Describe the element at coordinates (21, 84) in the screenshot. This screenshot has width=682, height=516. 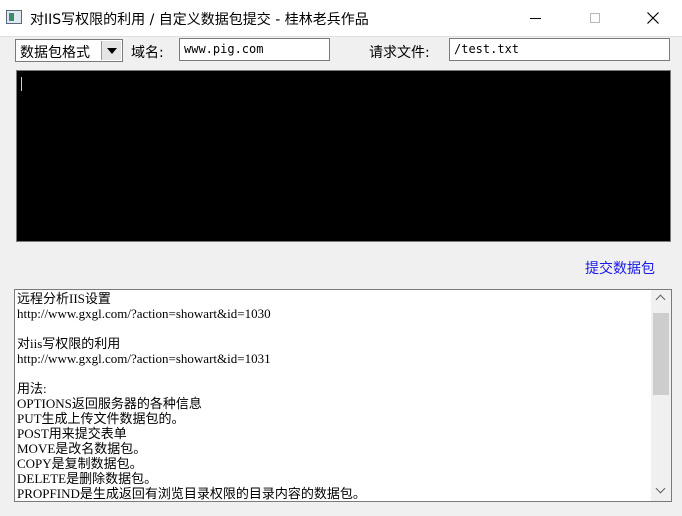
I see `text-caret` at that location.